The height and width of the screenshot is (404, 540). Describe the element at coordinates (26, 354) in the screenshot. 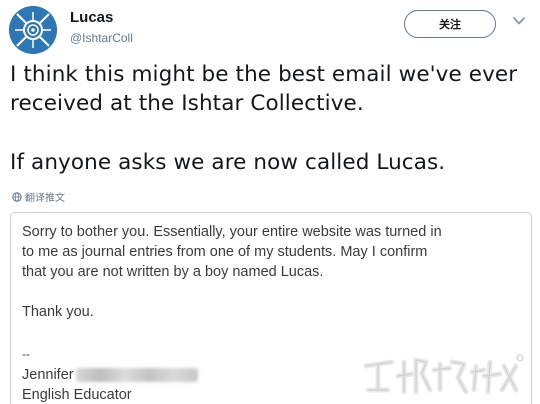

I see `signature-dash: --` at that location.